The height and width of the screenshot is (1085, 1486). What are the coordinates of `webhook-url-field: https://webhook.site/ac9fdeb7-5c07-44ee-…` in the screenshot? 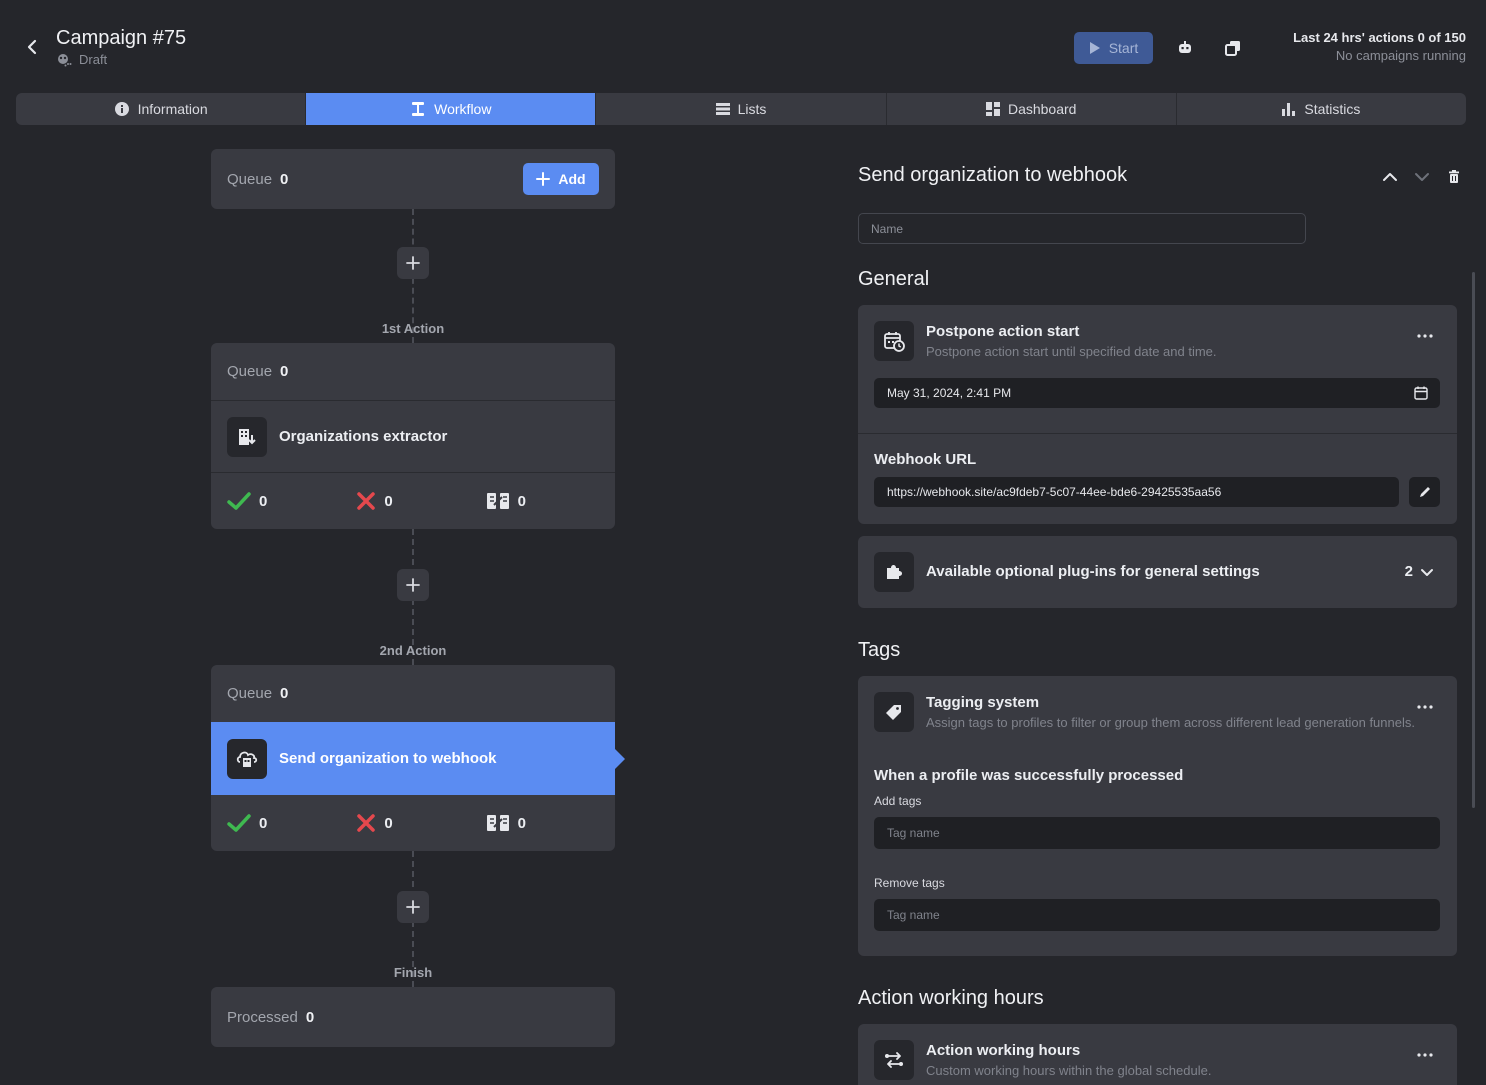 It's located at (1136, 492).